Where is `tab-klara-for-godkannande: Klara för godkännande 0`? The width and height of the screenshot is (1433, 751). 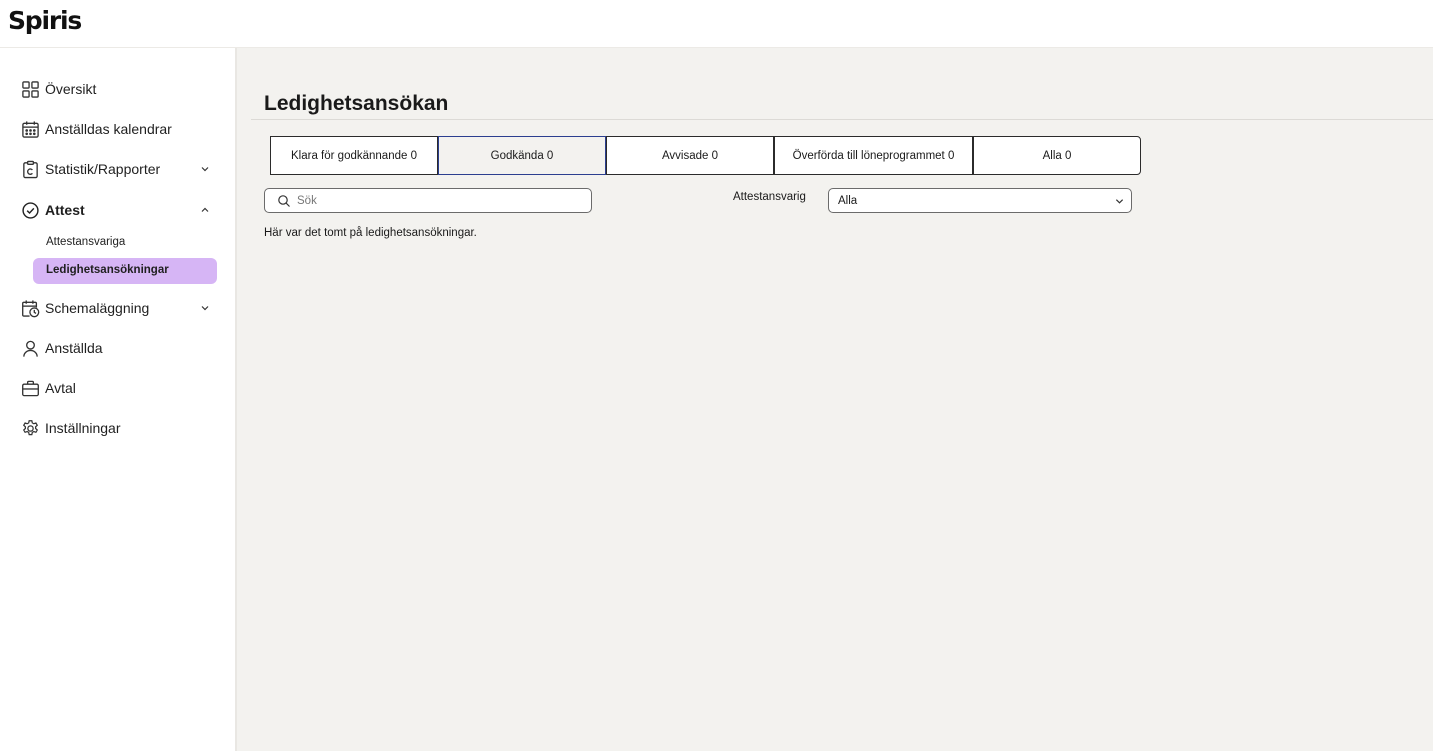
tab-klara-for-godkannande: Klara för godkännande 0 is located at coordinates (354, 155).